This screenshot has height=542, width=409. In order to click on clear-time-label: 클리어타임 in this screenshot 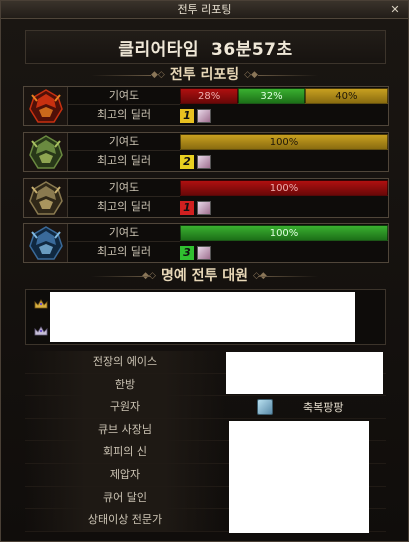, I will do `click(159, 49)`.